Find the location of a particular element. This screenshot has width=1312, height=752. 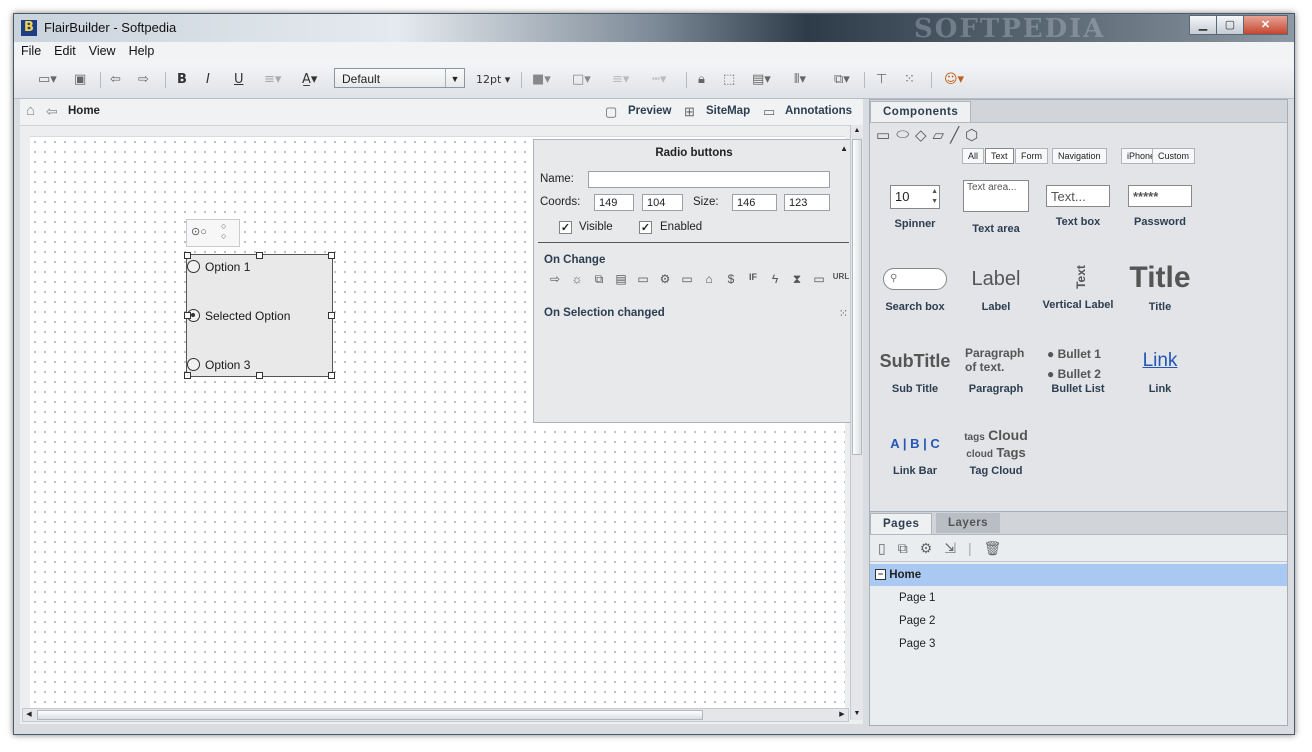

ellipse-icon: ⬭ is located at coordinates (902, 135).